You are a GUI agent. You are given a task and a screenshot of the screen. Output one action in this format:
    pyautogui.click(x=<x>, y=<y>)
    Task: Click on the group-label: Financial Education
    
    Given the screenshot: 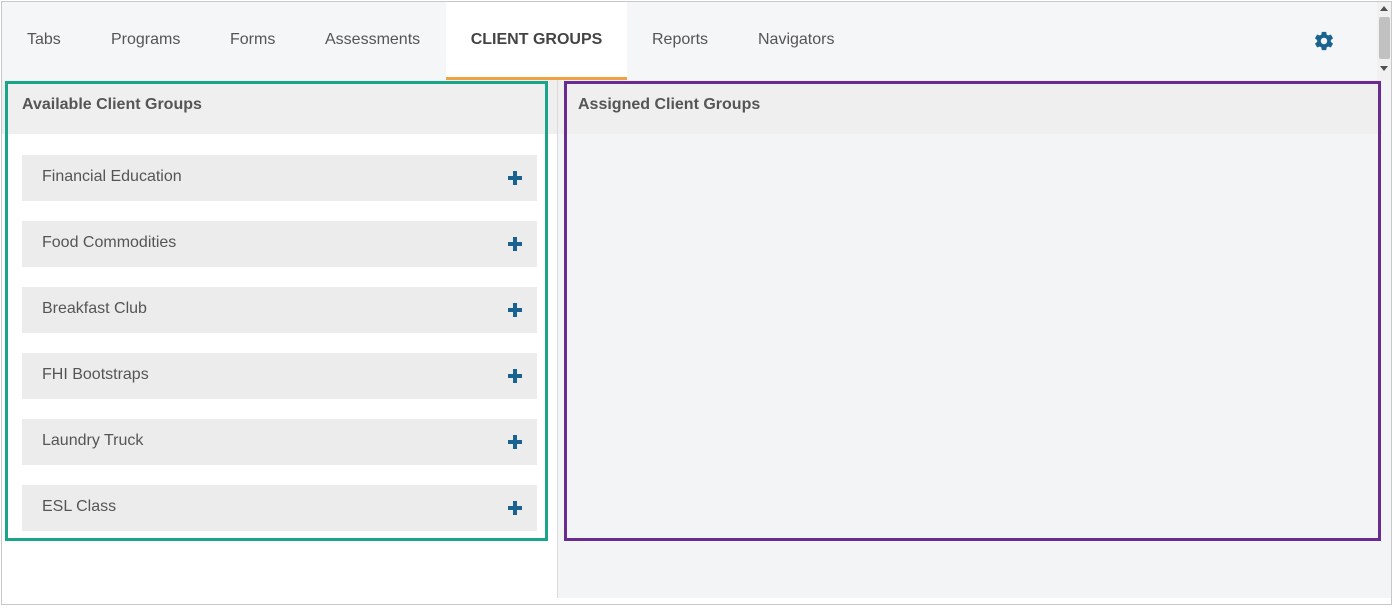 What is the action you would take?
    pyautogui.click(x=112, y=176)
    